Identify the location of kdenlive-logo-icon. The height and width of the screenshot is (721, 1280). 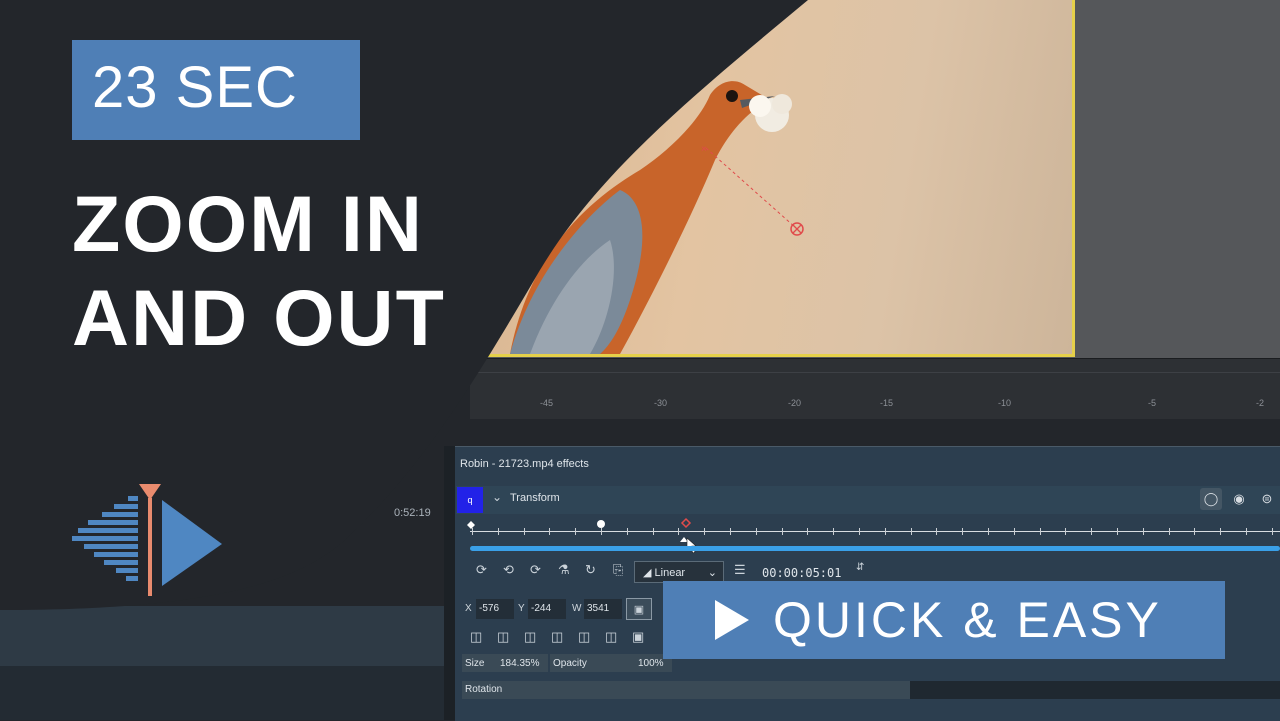
(147, 540).